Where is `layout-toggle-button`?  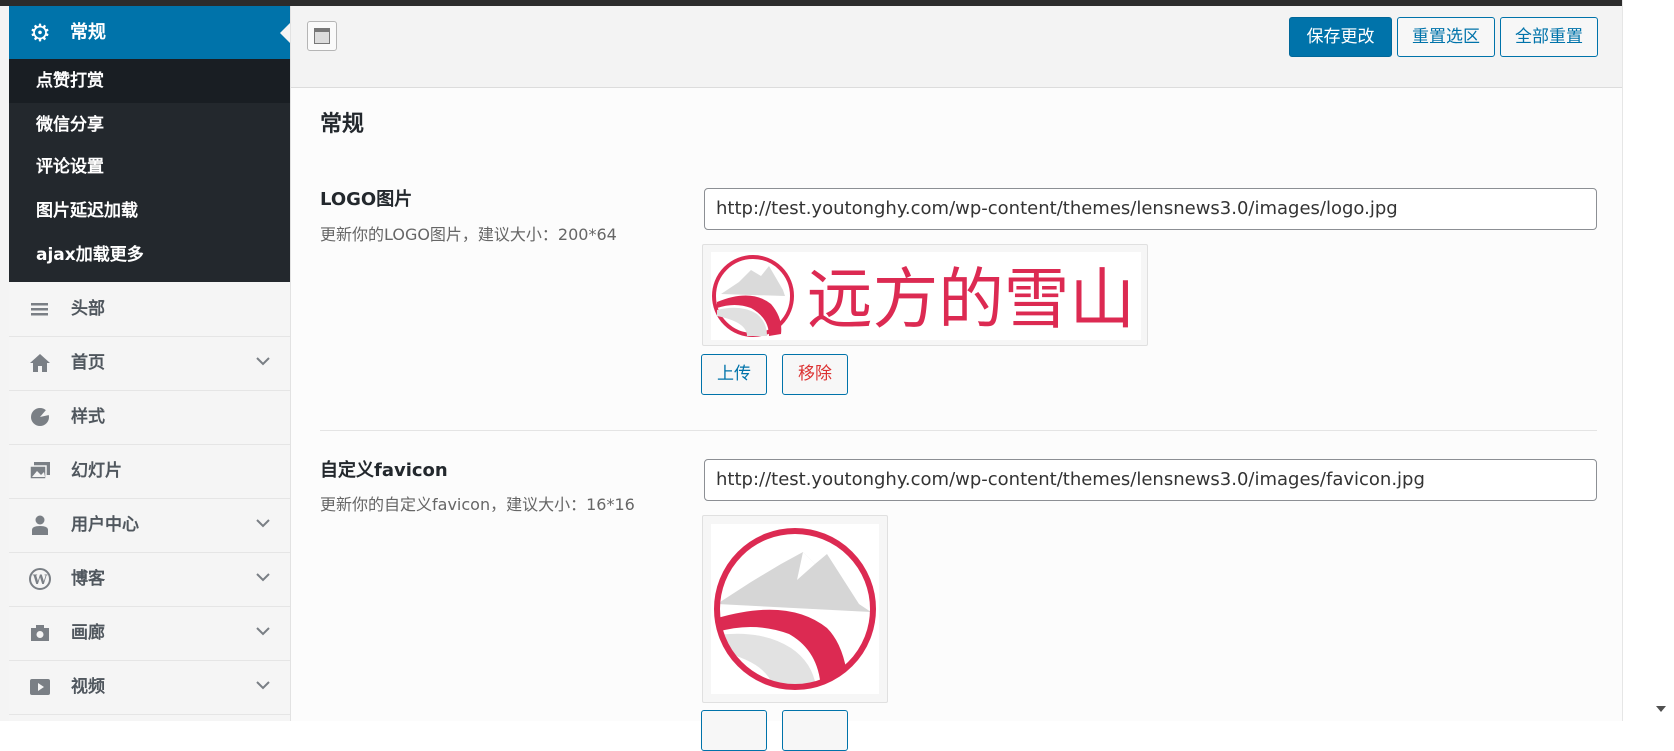
layout-toggle-button is located at coordinates (322, 36).